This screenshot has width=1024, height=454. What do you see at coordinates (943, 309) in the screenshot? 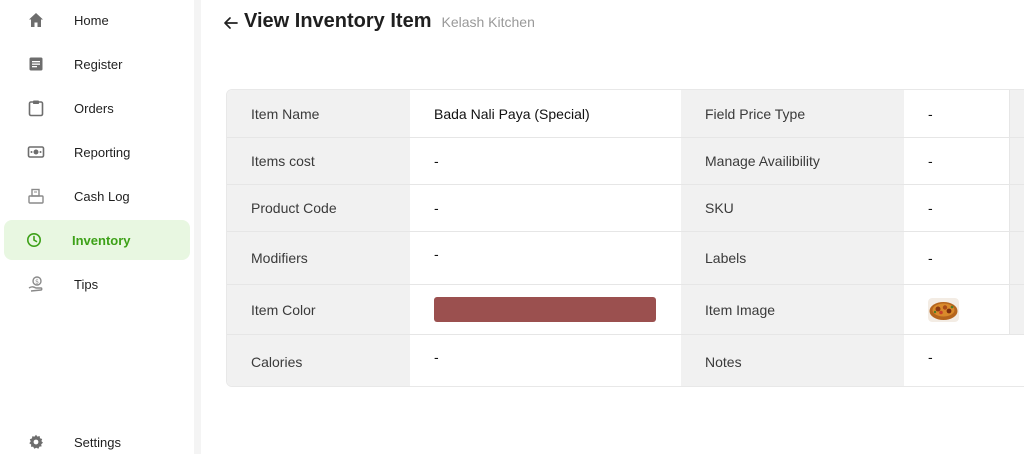
I see `item-image-thumbnail` at bounding box center [943, 309].